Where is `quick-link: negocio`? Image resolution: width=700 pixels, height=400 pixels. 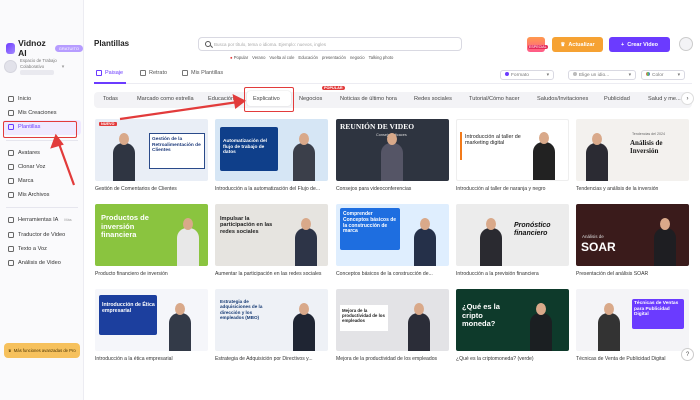 quick-link: negocio is located at coordinates (357, 57).